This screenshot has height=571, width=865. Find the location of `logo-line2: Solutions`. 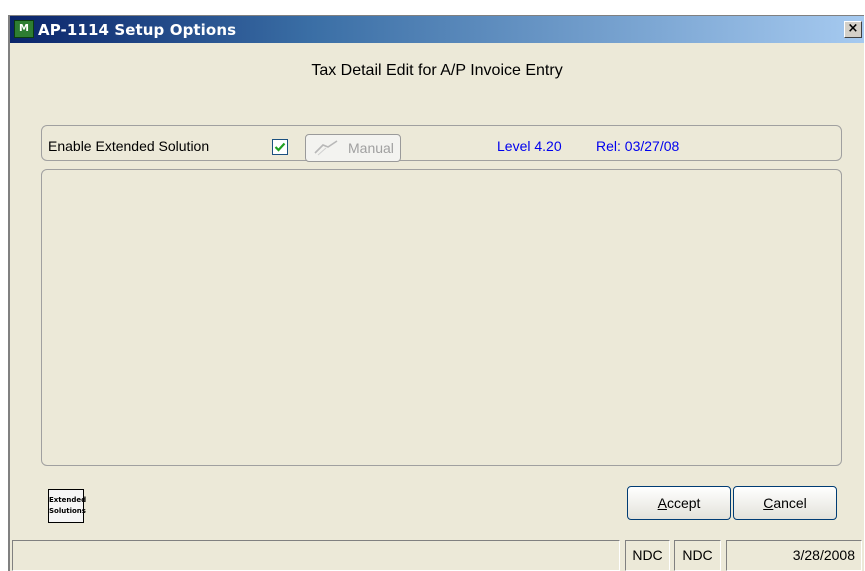

logo-line2: Solutions is located at coordinates (67, 511).